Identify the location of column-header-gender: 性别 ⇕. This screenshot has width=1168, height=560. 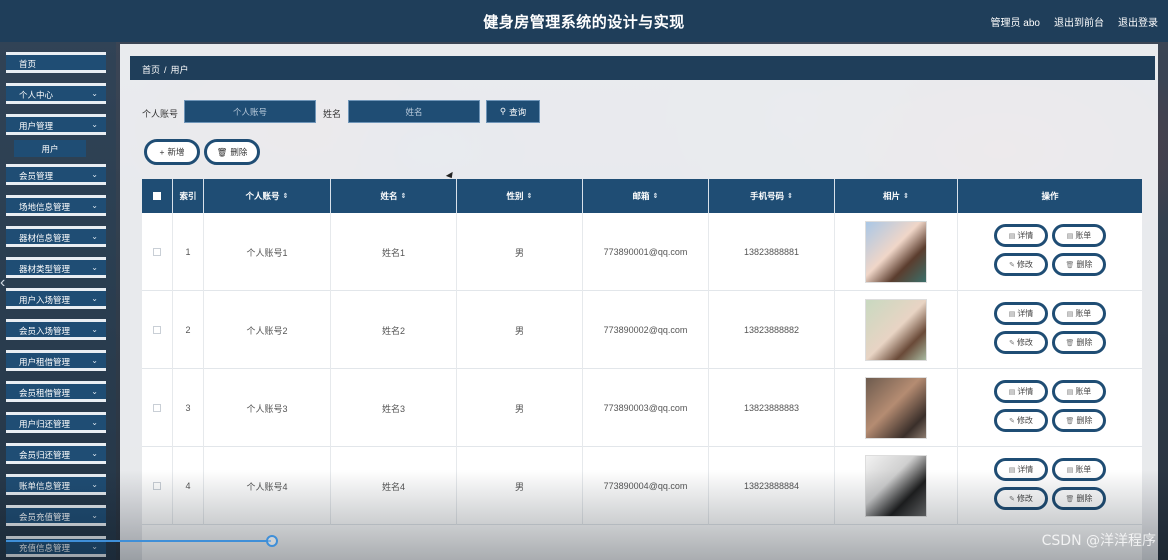
(520, 196).